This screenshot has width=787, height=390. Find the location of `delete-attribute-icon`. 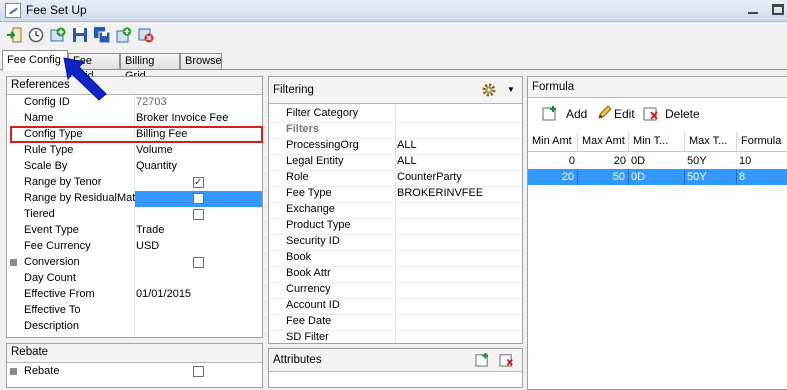

delete-attribute-icon is located at coordinates (506, 359).